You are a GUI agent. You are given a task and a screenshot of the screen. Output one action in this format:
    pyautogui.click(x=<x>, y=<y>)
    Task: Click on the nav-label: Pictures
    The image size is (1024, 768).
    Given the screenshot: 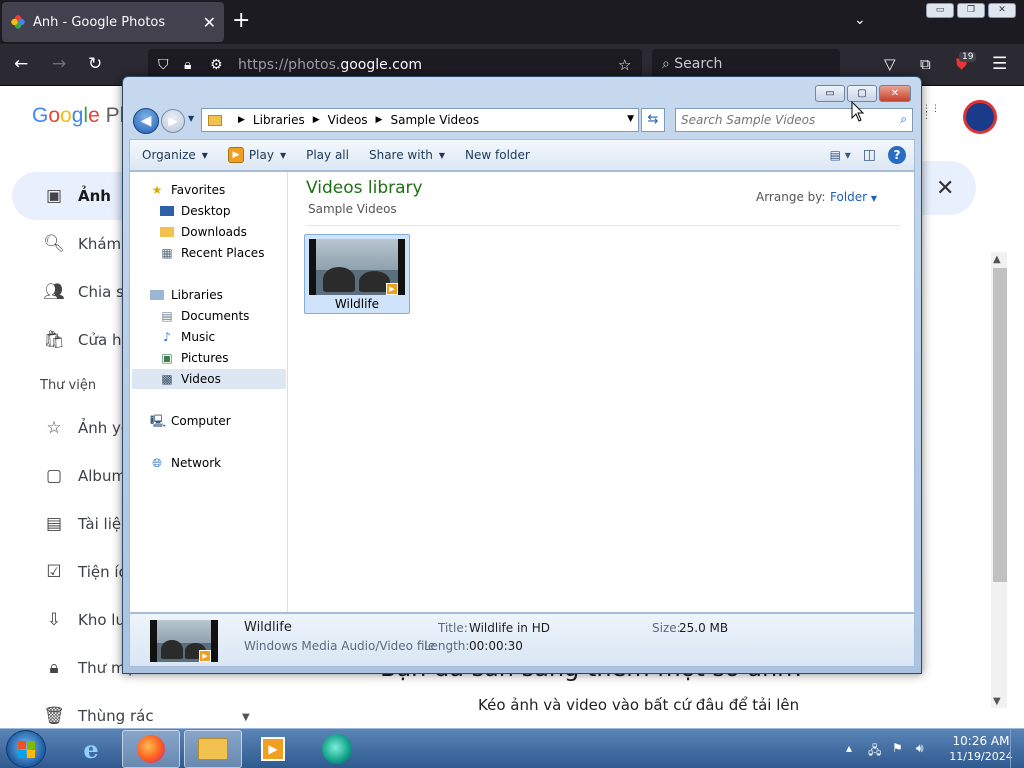 What is the action you would take?
    pyautogui.click(x=205, y=358)
    